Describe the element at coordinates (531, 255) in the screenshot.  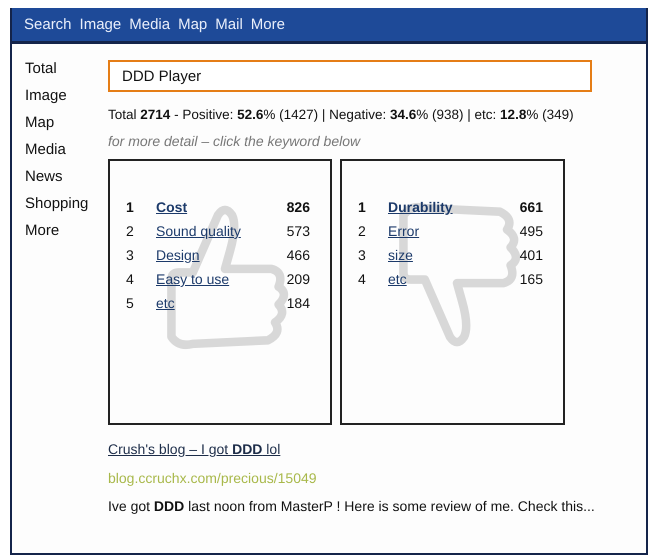
I see `count-value: 401` at that location.